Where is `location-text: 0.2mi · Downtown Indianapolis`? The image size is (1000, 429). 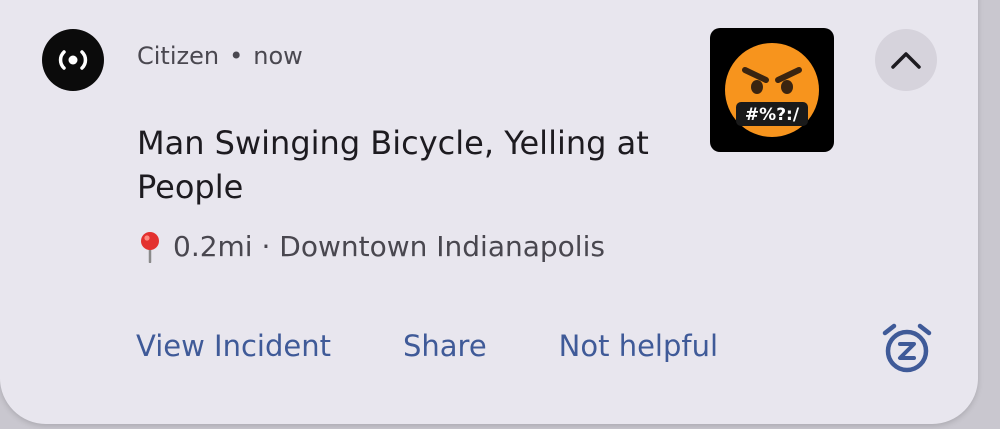 location-text: 0.2mi · Downtown Indianapolis is located at coordinates (389, 246).